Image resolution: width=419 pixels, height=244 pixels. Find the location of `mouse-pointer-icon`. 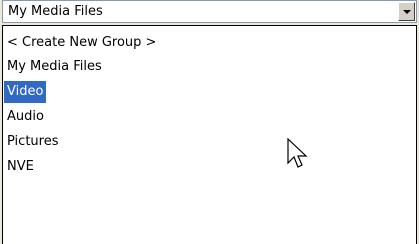

mouse-pointer-icon is located at coordinates (297, 153).